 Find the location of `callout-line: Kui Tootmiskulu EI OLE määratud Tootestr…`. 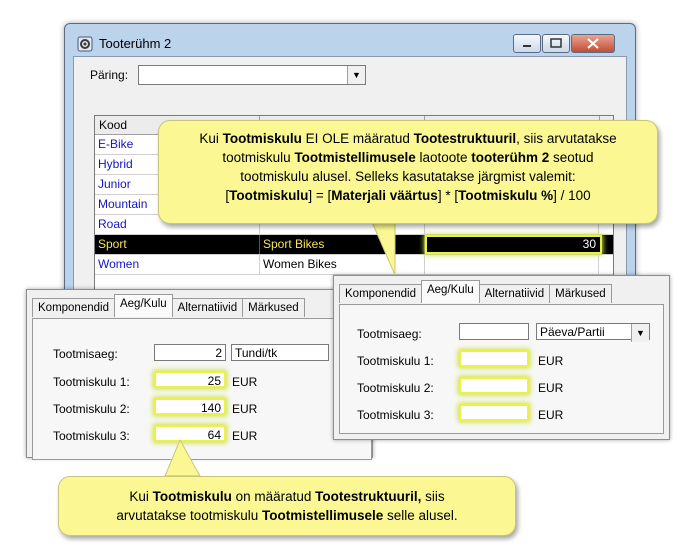

callout-line: Kui Tootmiskulu EI OLE määratud Tootestr… is located at coordinates (408, 138).